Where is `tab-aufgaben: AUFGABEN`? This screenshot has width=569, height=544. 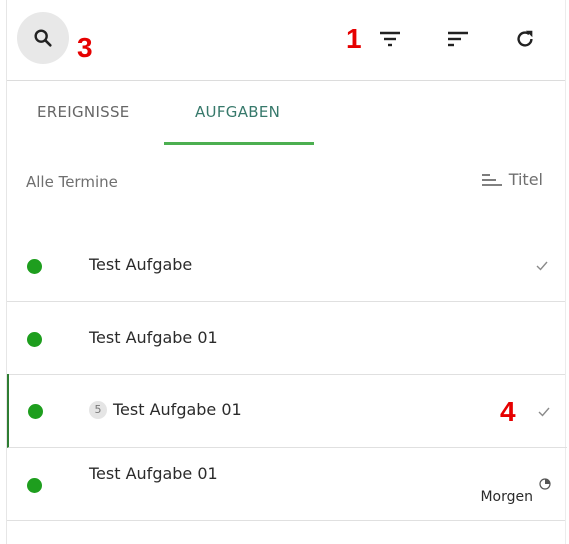
tab-aufgaben: AUFGABEN is located at coordinates (237, 112).